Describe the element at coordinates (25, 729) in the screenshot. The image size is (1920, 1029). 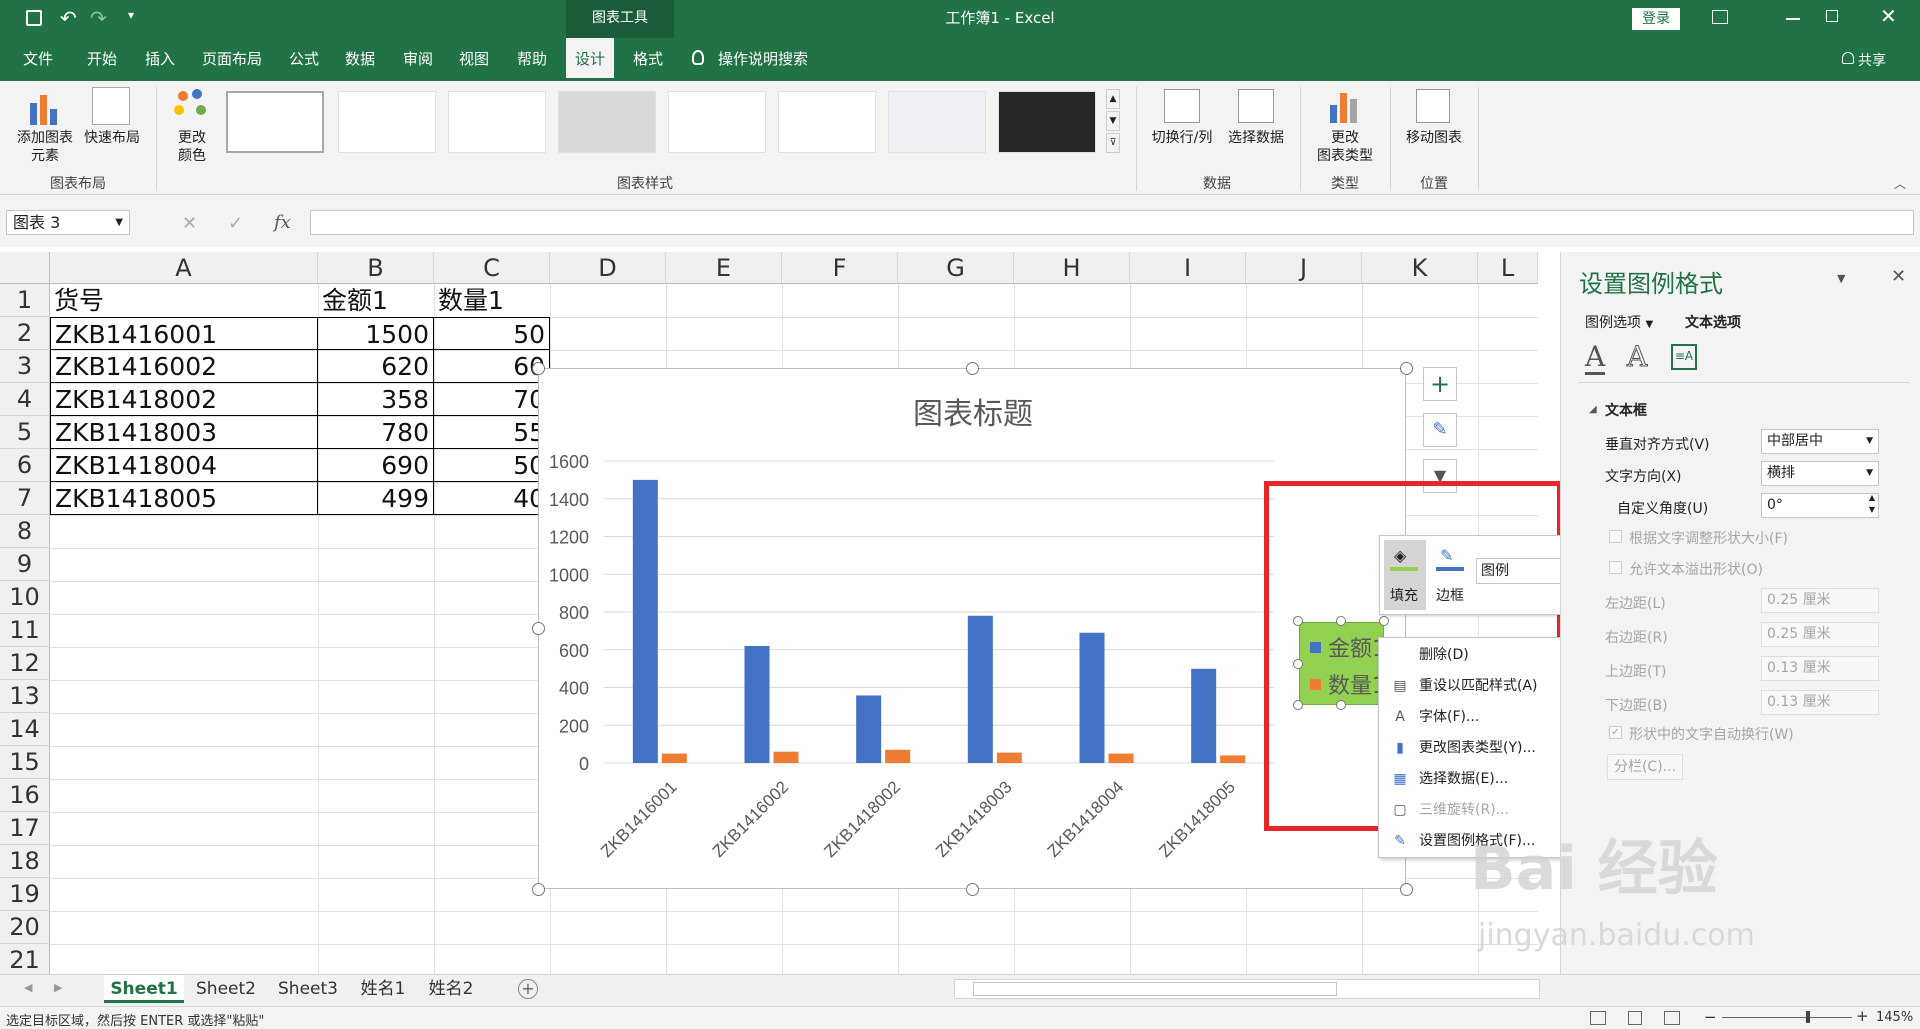
I see `row-header-14: 14` at that location.